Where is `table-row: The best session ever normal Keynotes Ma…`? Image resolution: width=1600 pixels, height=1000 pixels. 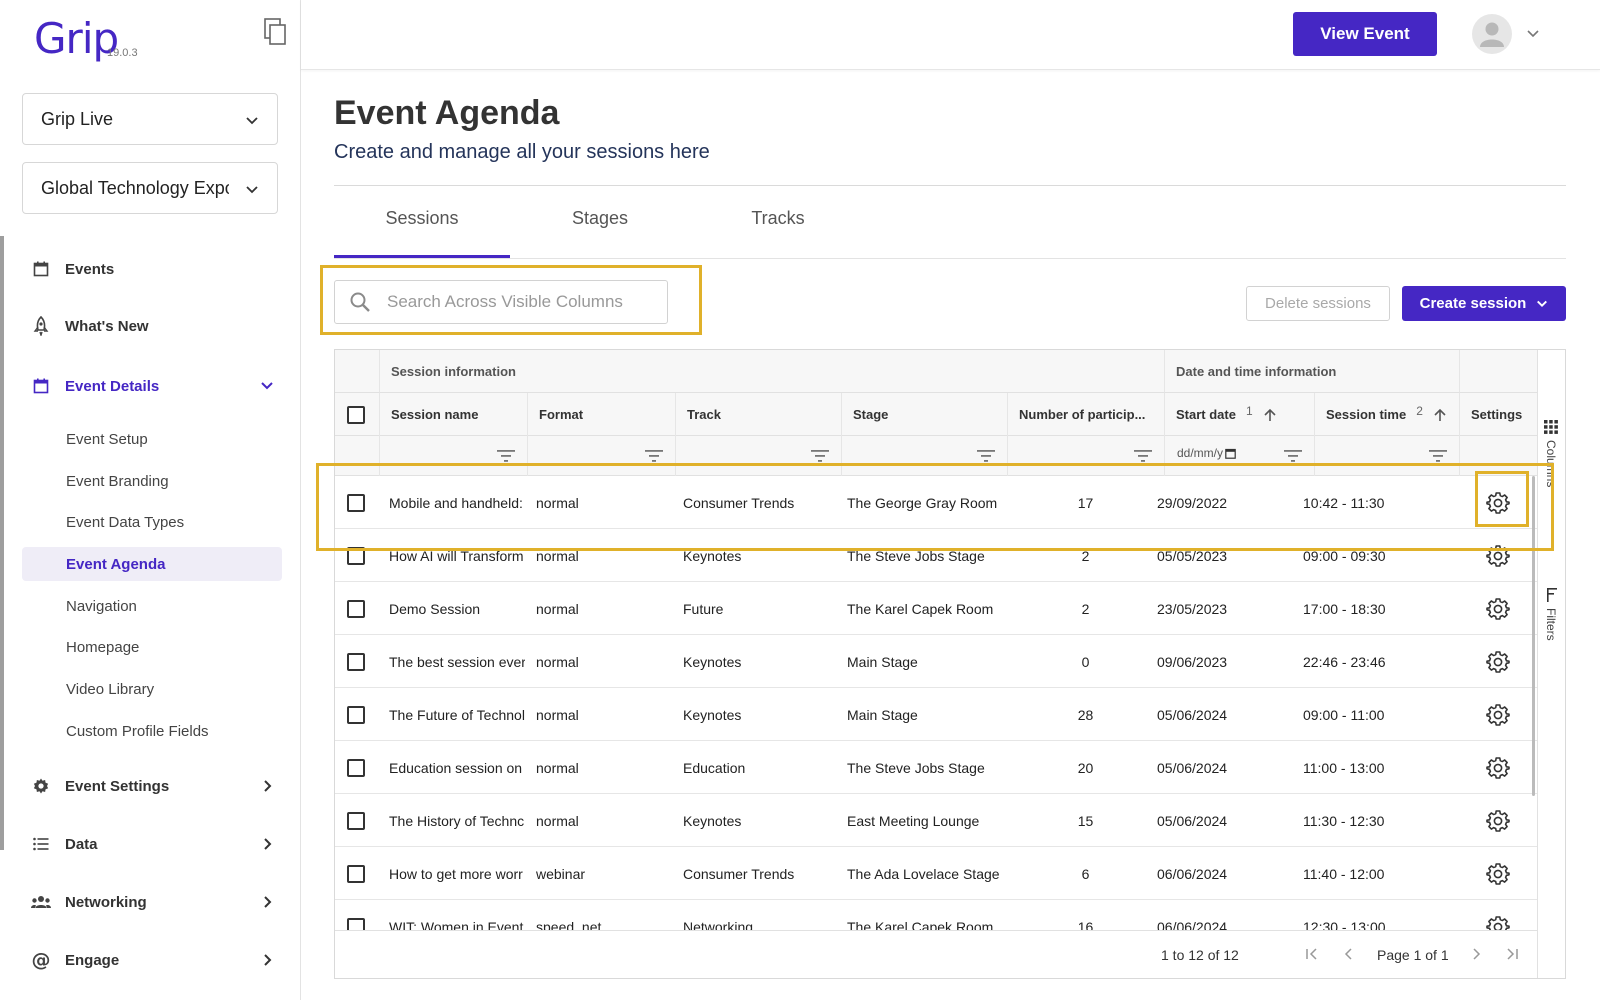
table-row: The best session ever normal Keynotes Ma… is located at coordinates (936, 661).